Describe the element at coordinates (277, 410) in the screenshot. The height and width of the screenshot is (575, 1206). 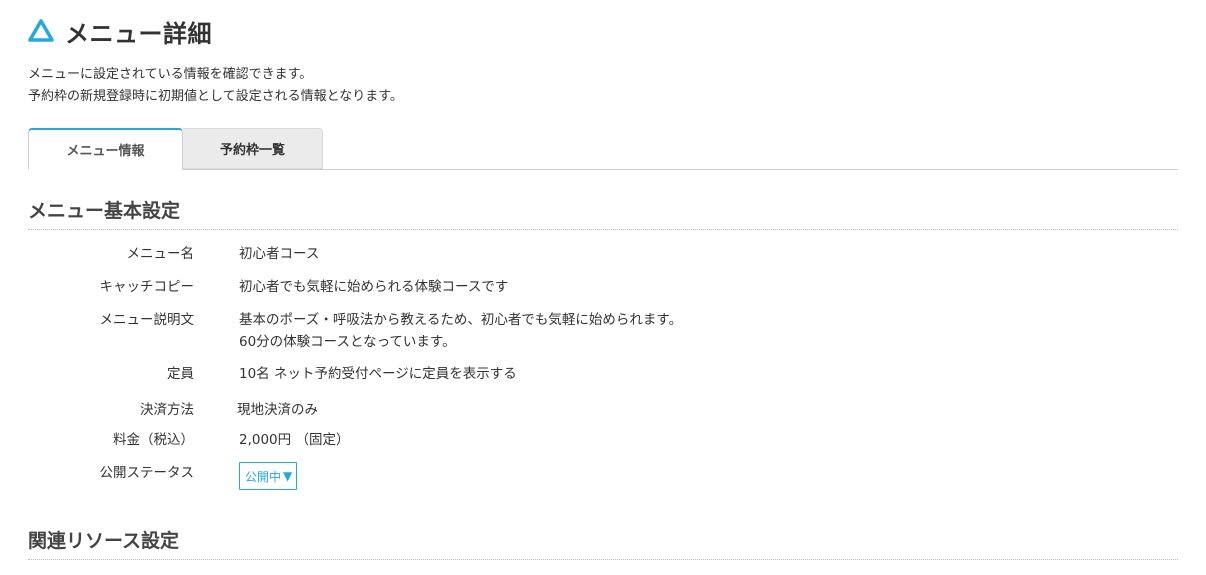
I see `payment-method-value: 現地決済のみ` at that location.